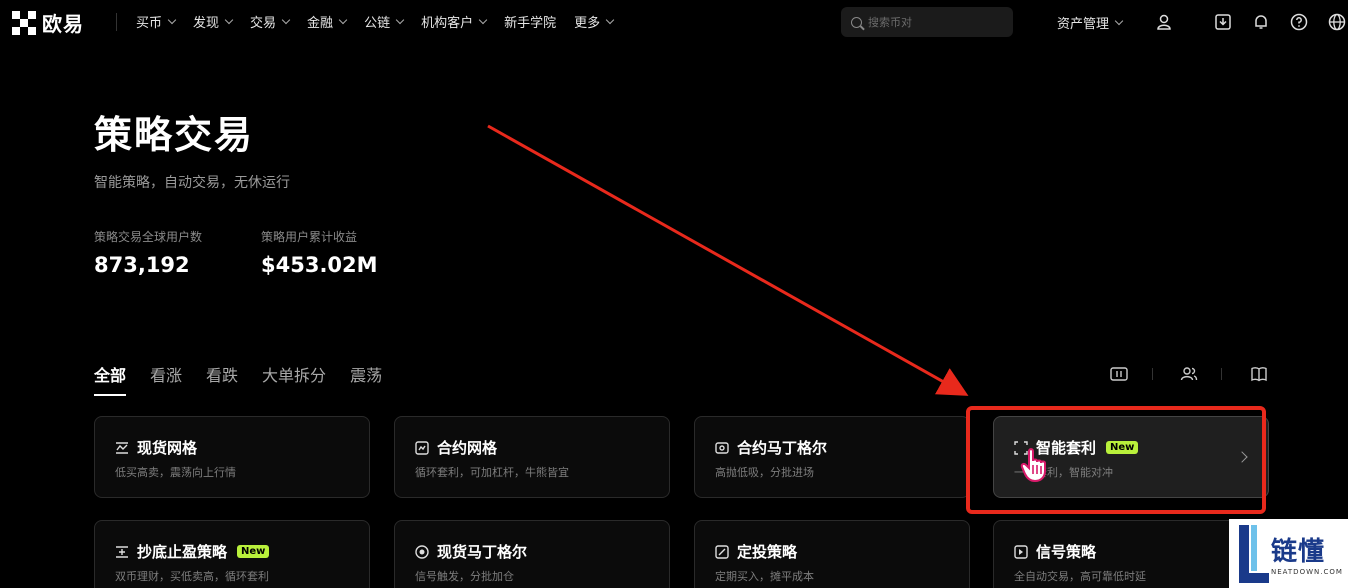 Image resolution: width=1348 pixels, height=588 pixels. Describe the element at coordinates (464, 576) in the screenshot. I see `card-description: 信号触发，分批加仓` at that location.